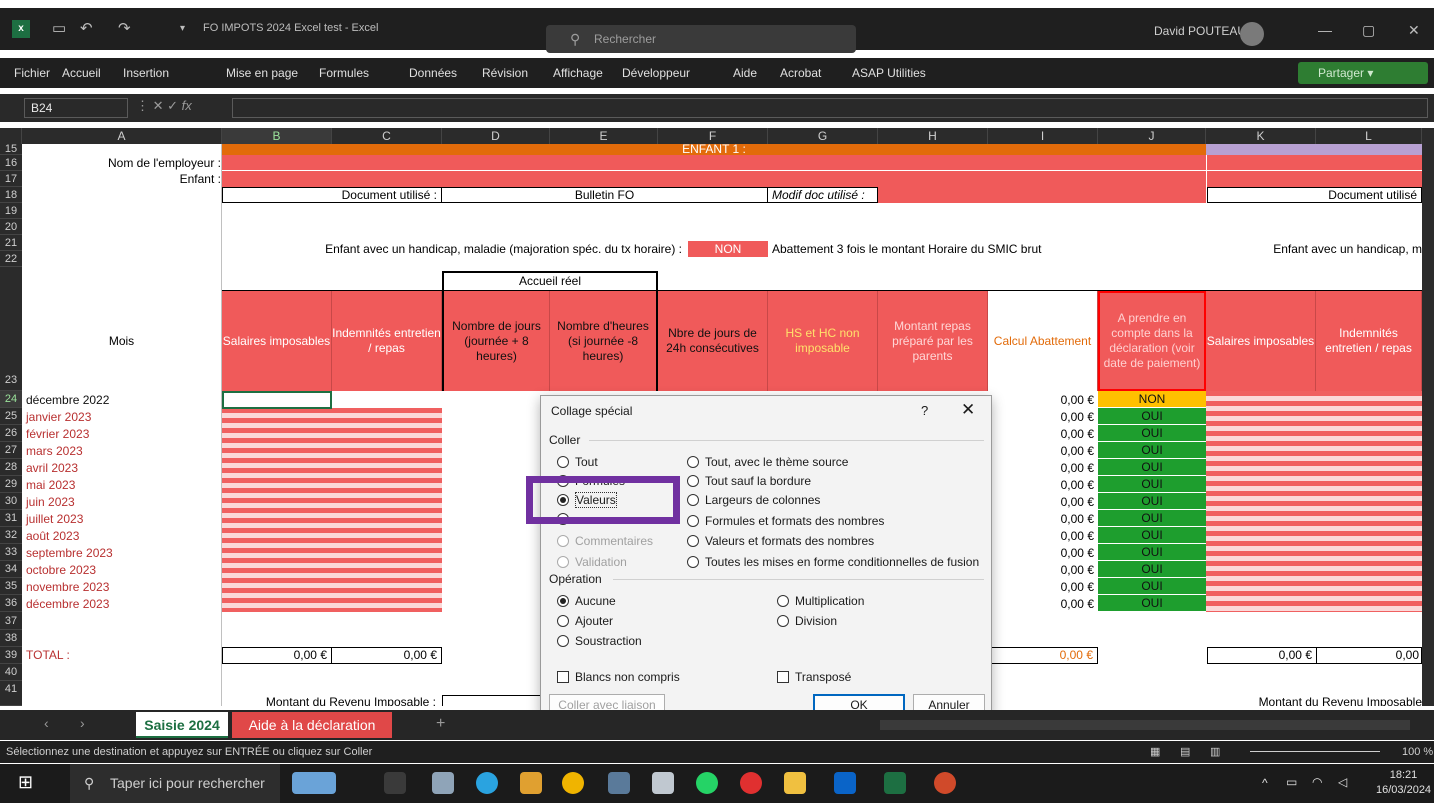 The height and width of the screenshot is (803, 1434). What do you see at coordinates (1155, 752) in the screenshot?
I see `normal-view-icon: ▦` at bounding box center [1155, 752].